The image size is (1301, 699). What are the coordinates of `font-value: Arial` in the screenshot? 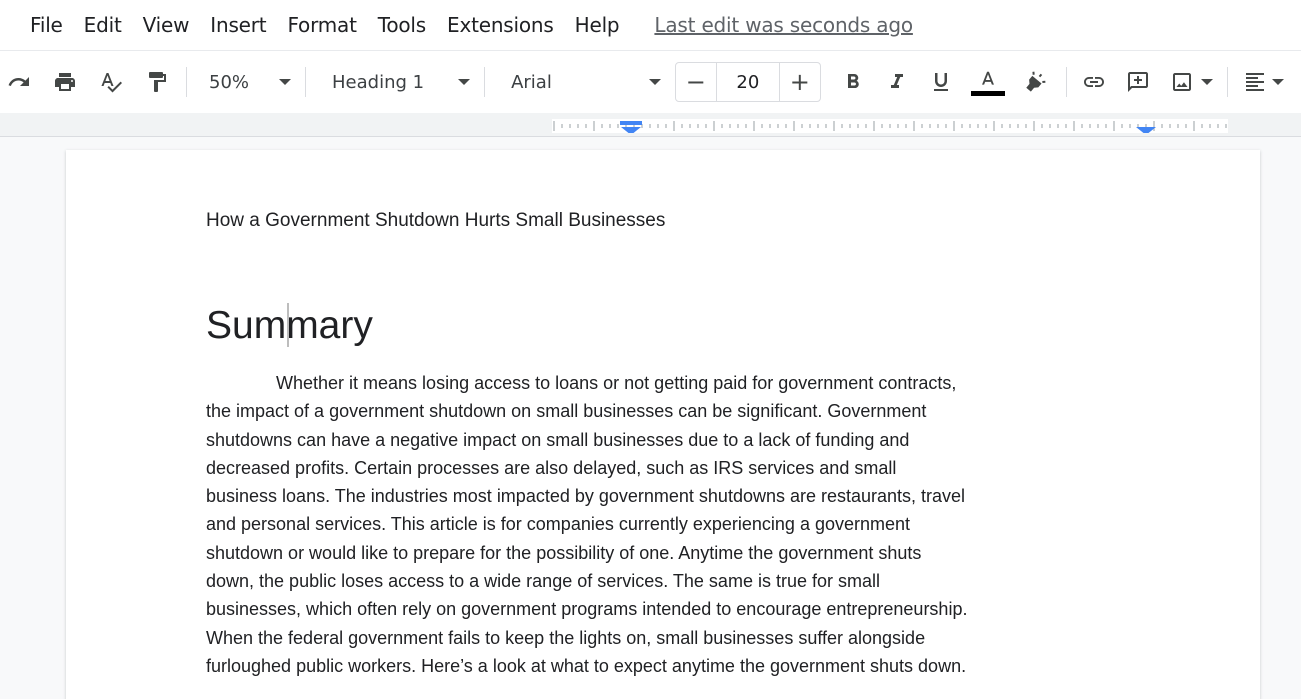 It's located at (531, 82).